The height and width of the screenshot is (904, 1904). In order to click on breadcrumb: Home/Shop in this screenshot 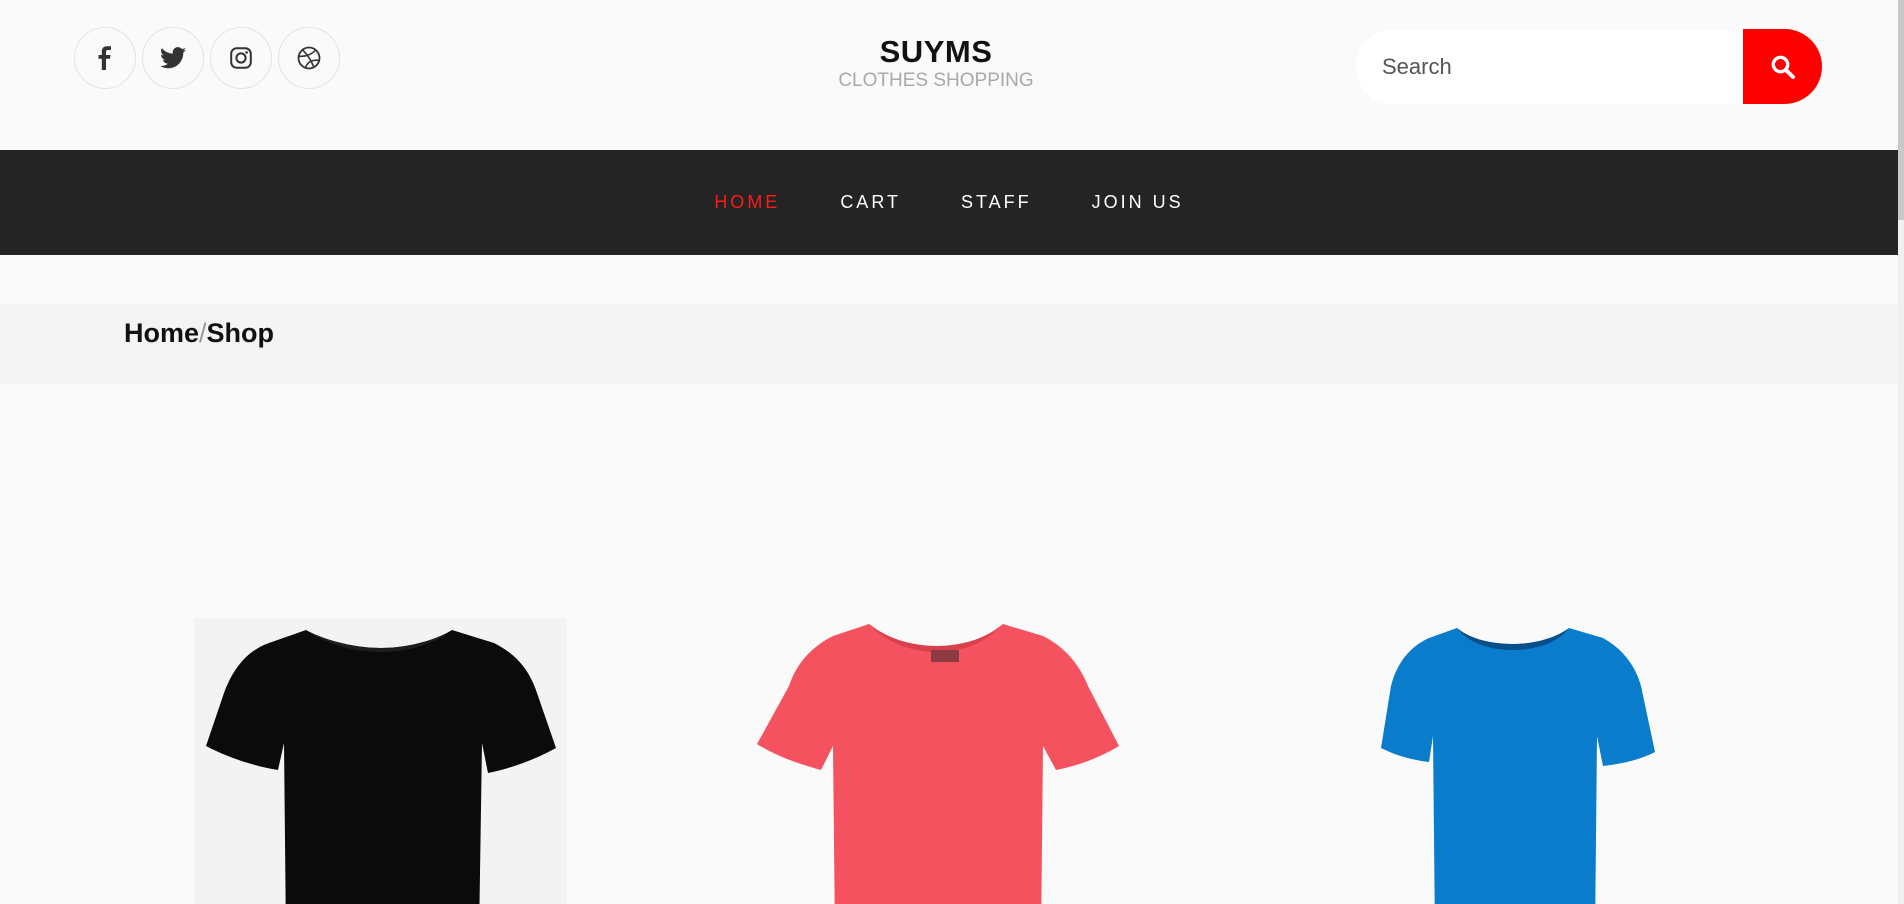, I will do `click(199, 333)`.